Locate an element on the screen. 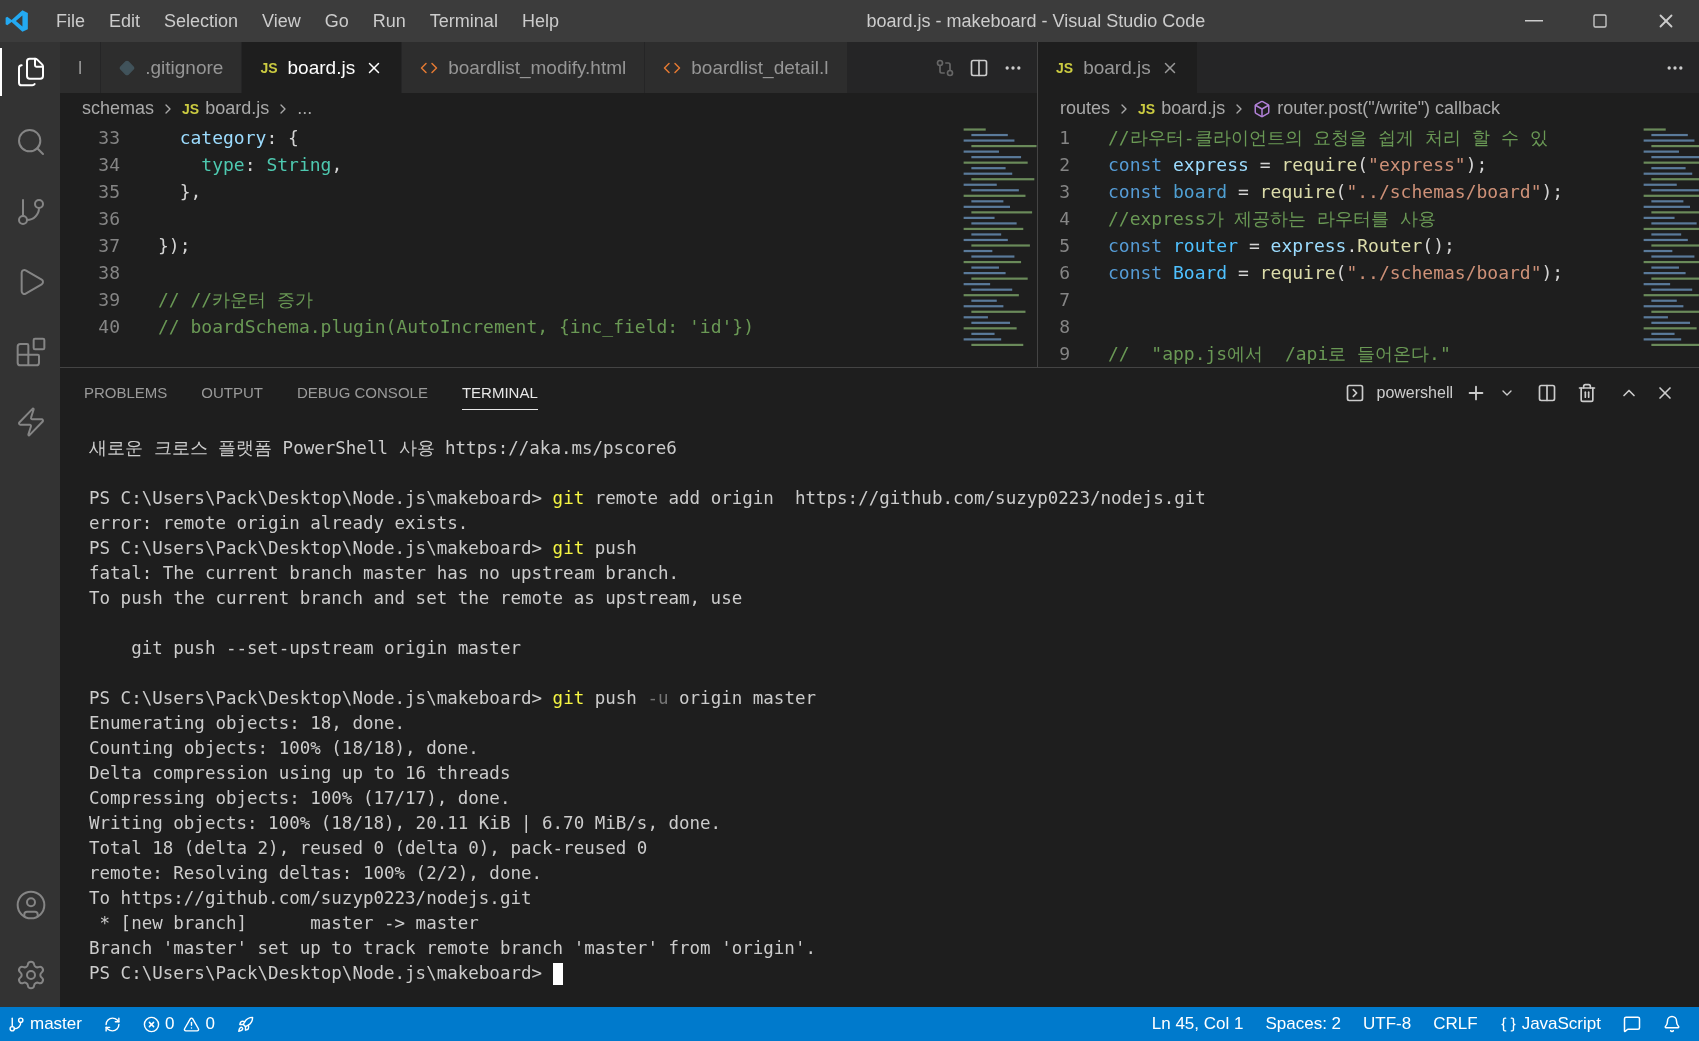 This screenshot has height=1041, width=1699. minimize-icon is located at coordinates (1534, 21).